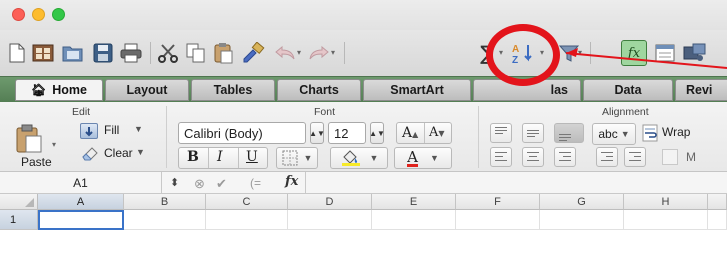  What do you see at coordinates (646, 58) in the screenshot?
I see `annotation-arrow` at bounding box center [646, 58].